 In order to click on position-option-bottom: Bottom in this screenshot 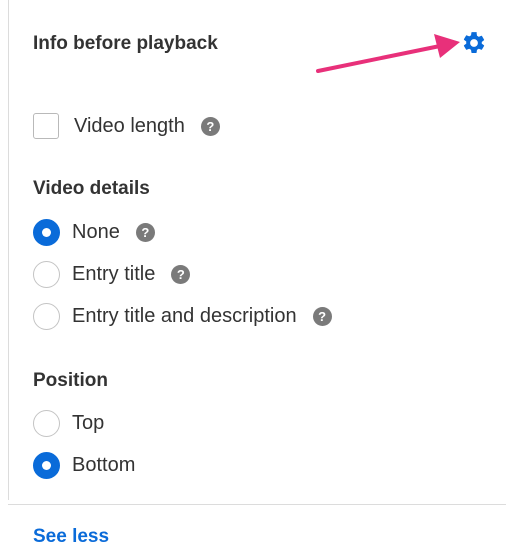, I will do `click(84, 465)`.